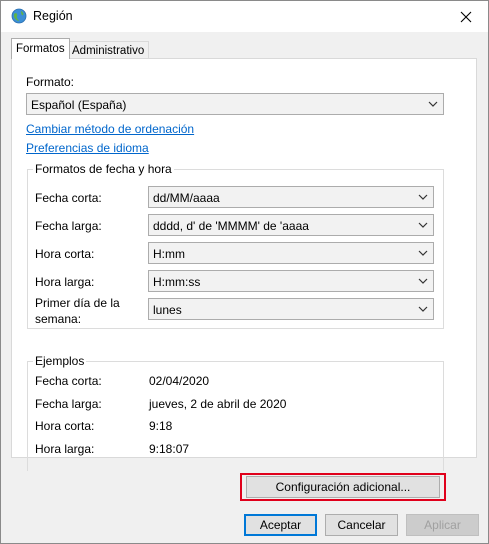 The width and height of the screenshot is (489, 544). Describe the element at coordinates (186, 198) in the screenshot. I see `short-date-value: dd/MM/aaaa` at that location.